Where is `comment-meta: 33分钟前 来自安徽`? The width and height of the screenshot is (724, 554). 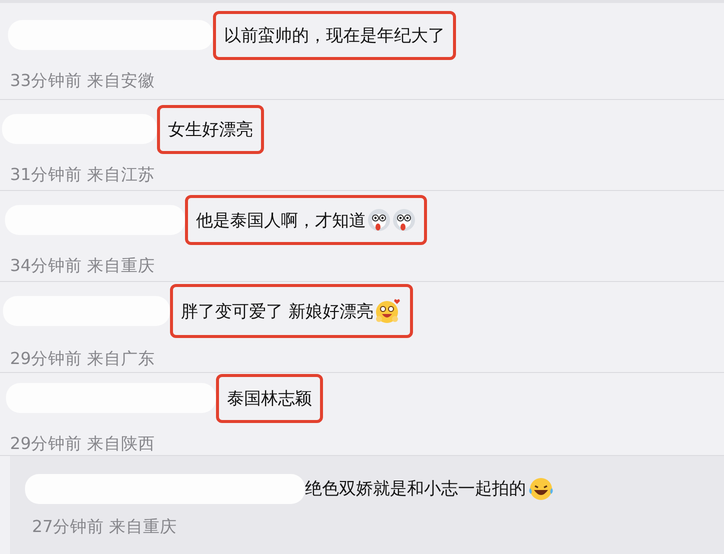
comment-meta: 33分钟前 来自安徽 is located at coordinates (83, 81).